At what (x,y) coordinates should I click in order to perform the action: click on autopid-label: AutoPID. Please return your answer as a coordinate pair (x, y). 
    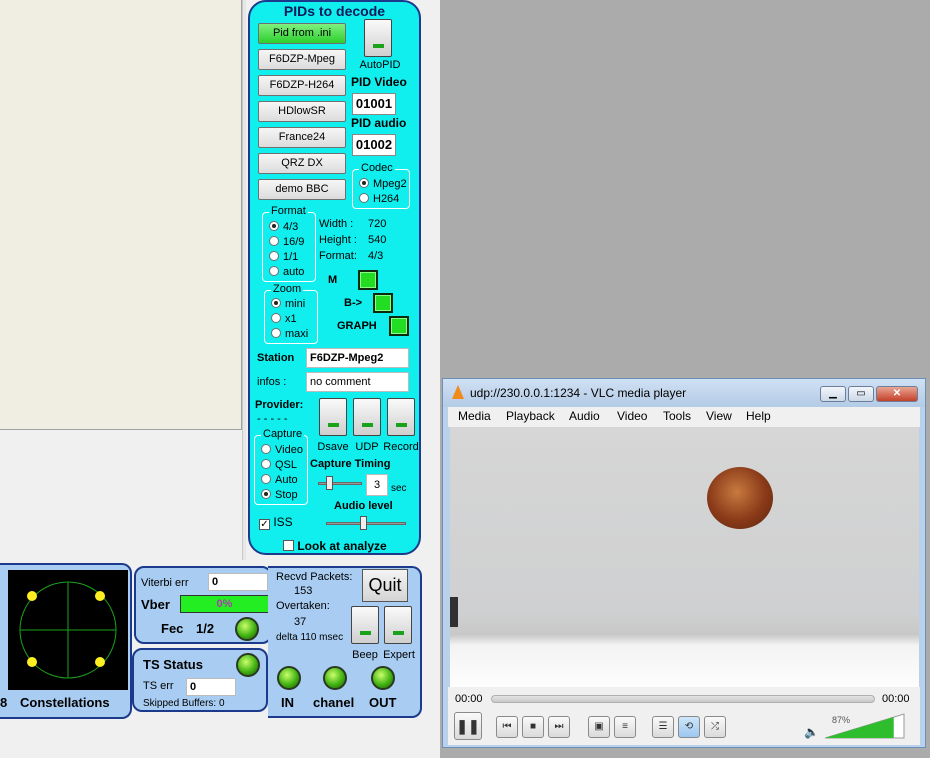
    Looking at the image, I should click on (380, 65).